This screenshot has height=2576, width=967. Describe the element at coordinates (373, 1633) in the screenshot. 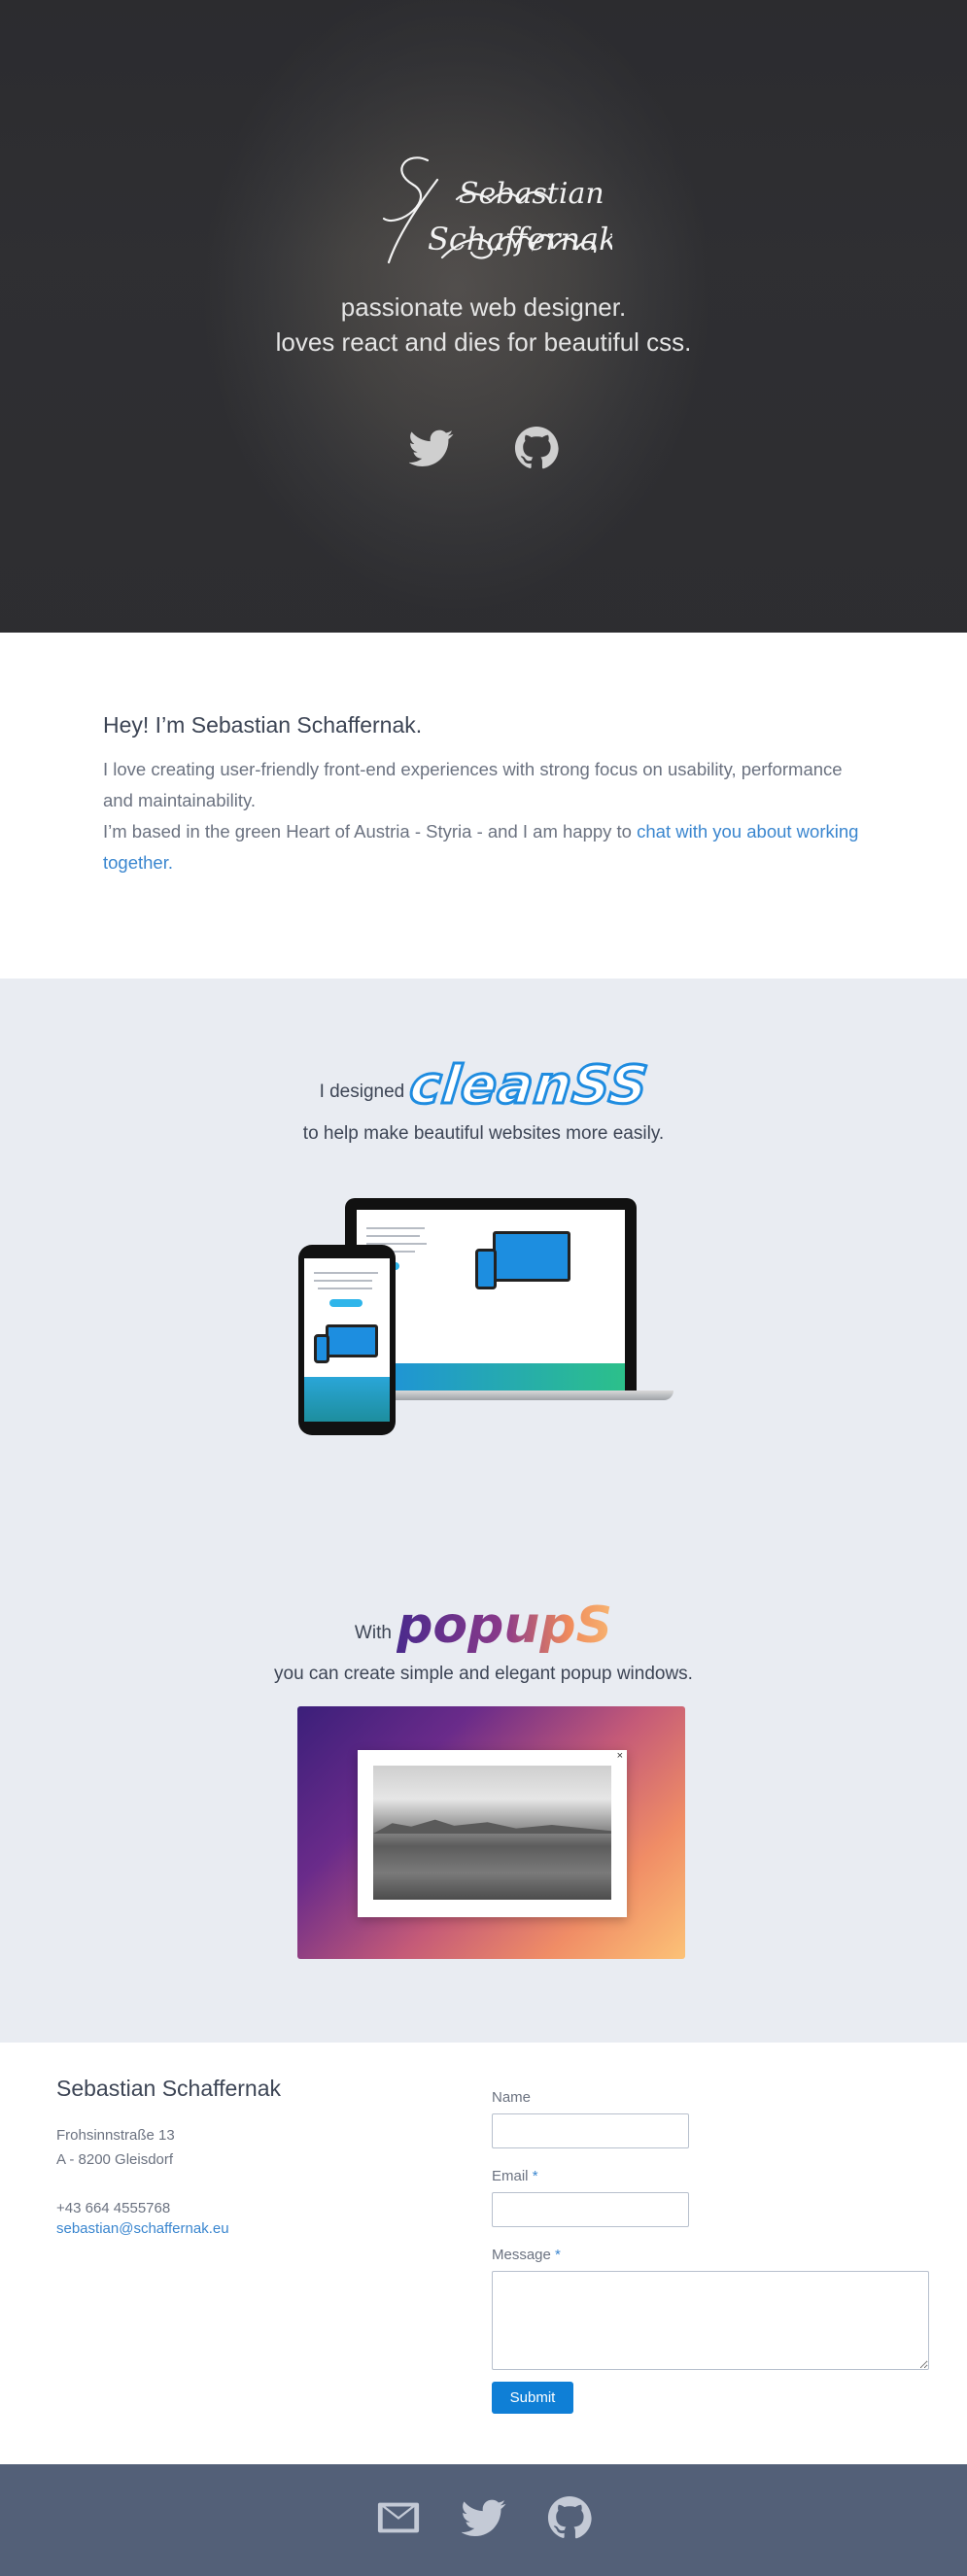

I see `popups-prefix: With` at that location.